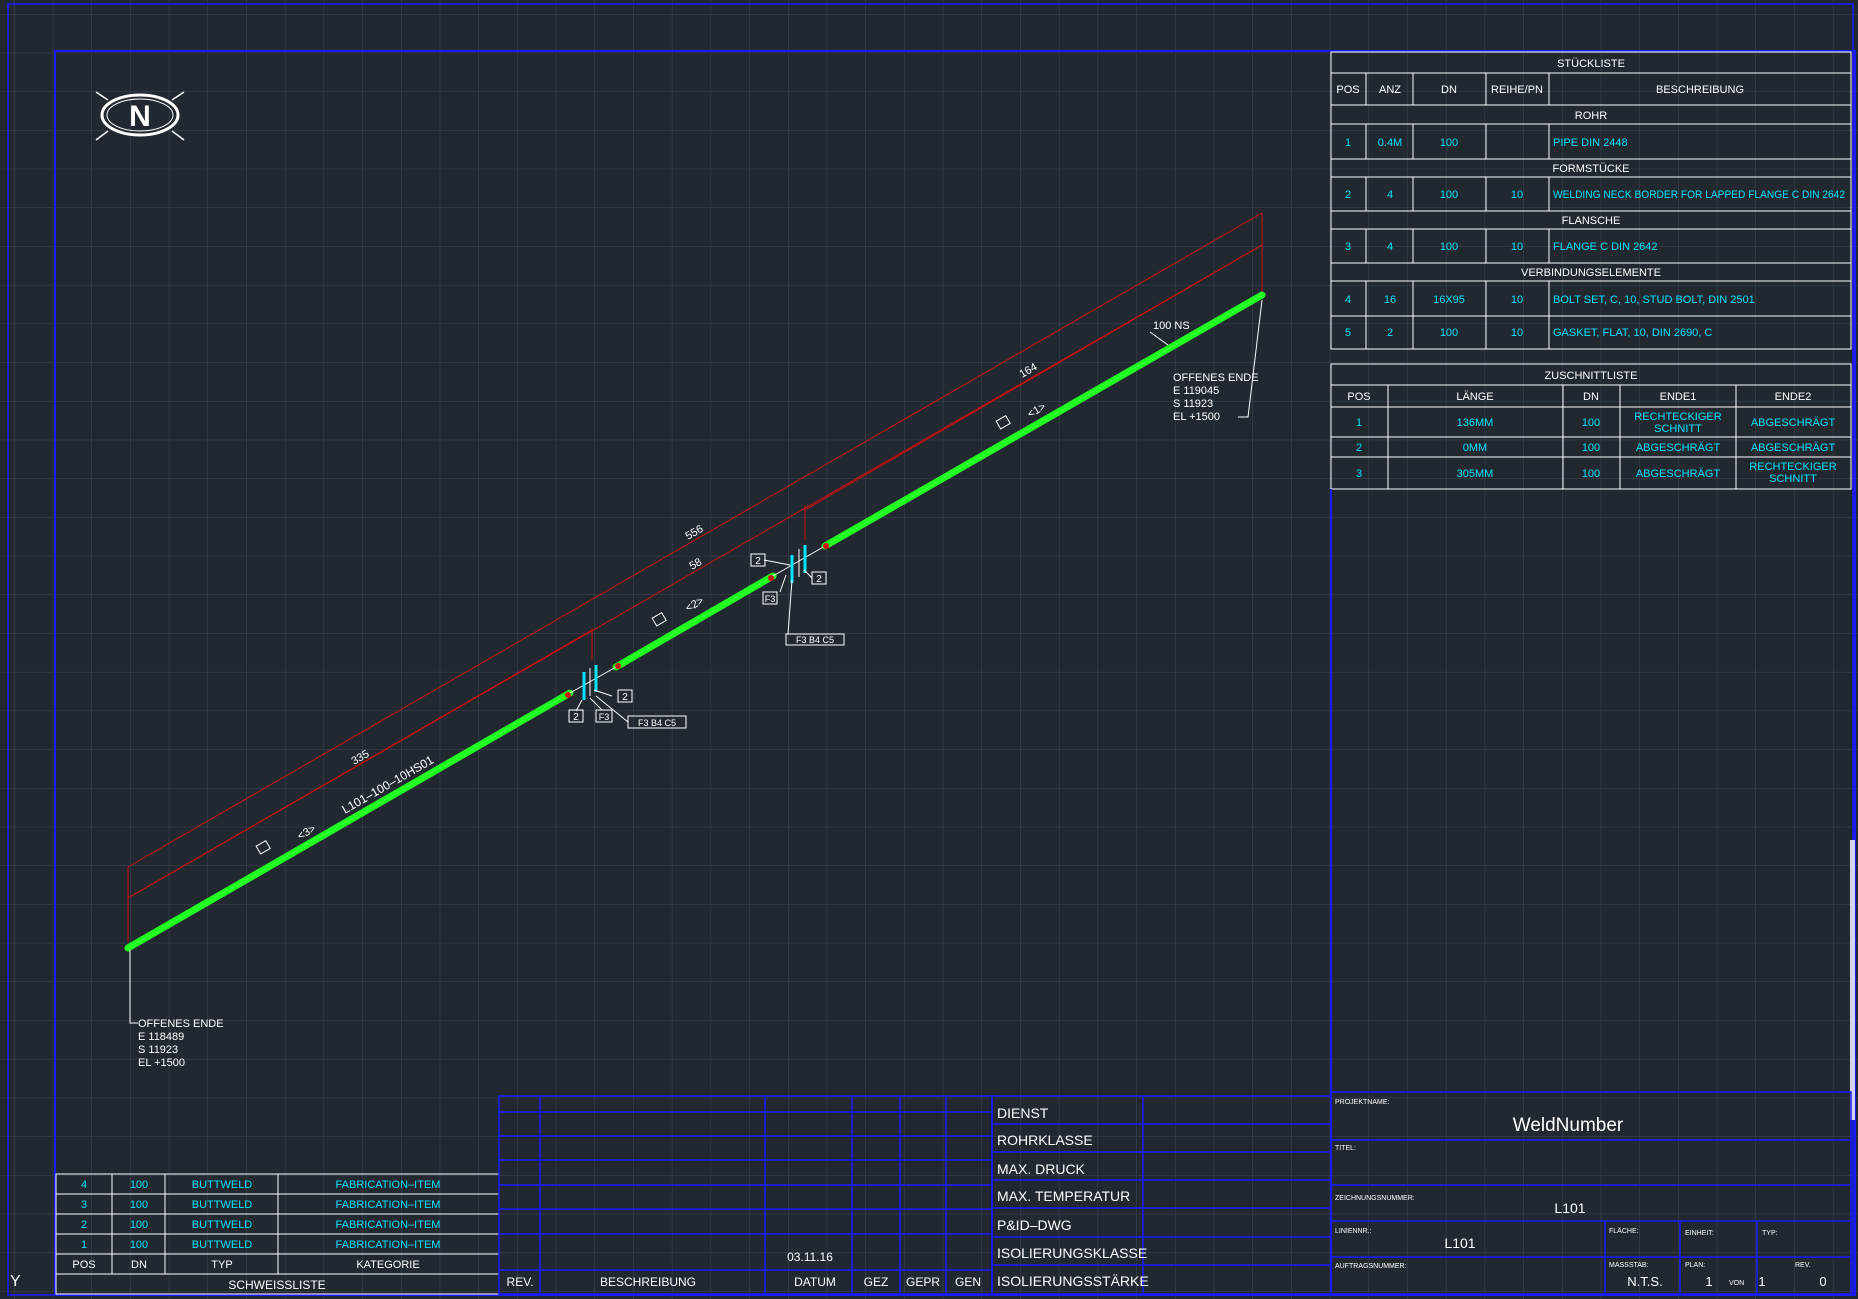  I want to click on zus-cell: 0MM, so click(1475, 448).